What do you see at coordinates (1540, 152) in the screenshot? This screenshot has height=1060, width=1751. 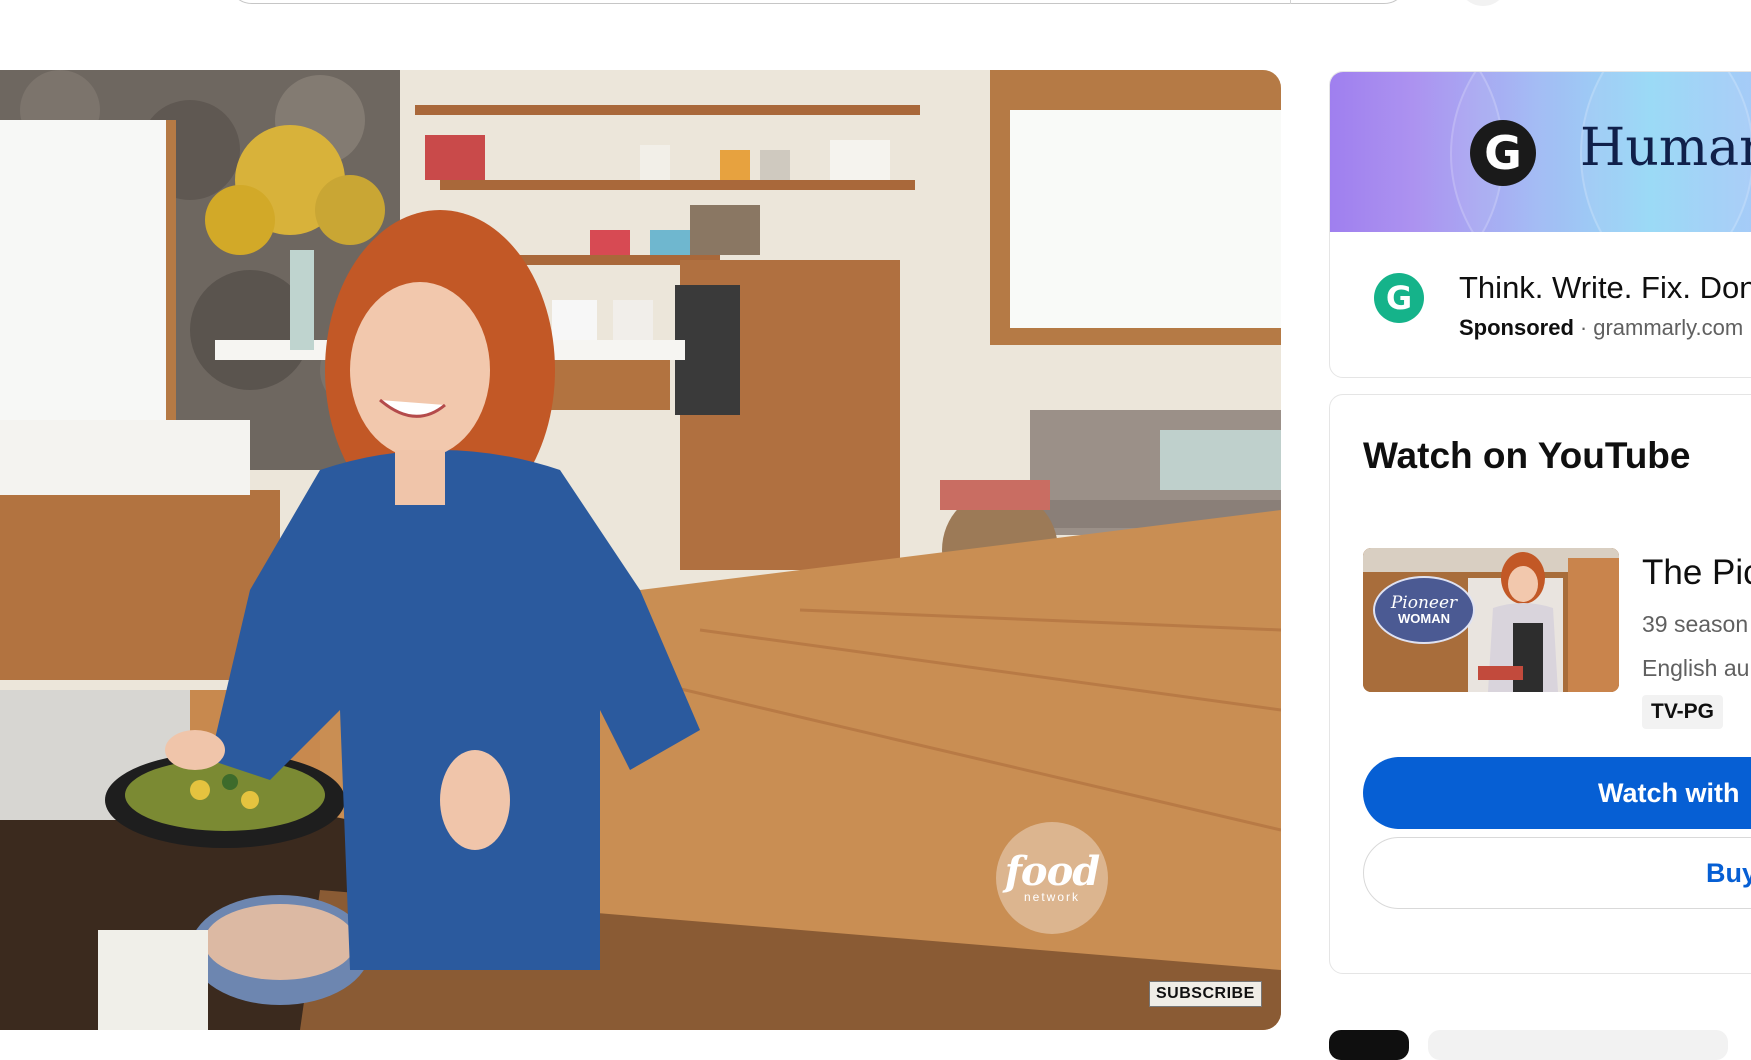 I see `ad-banner: G Human` at bounding box center [1540, 152].